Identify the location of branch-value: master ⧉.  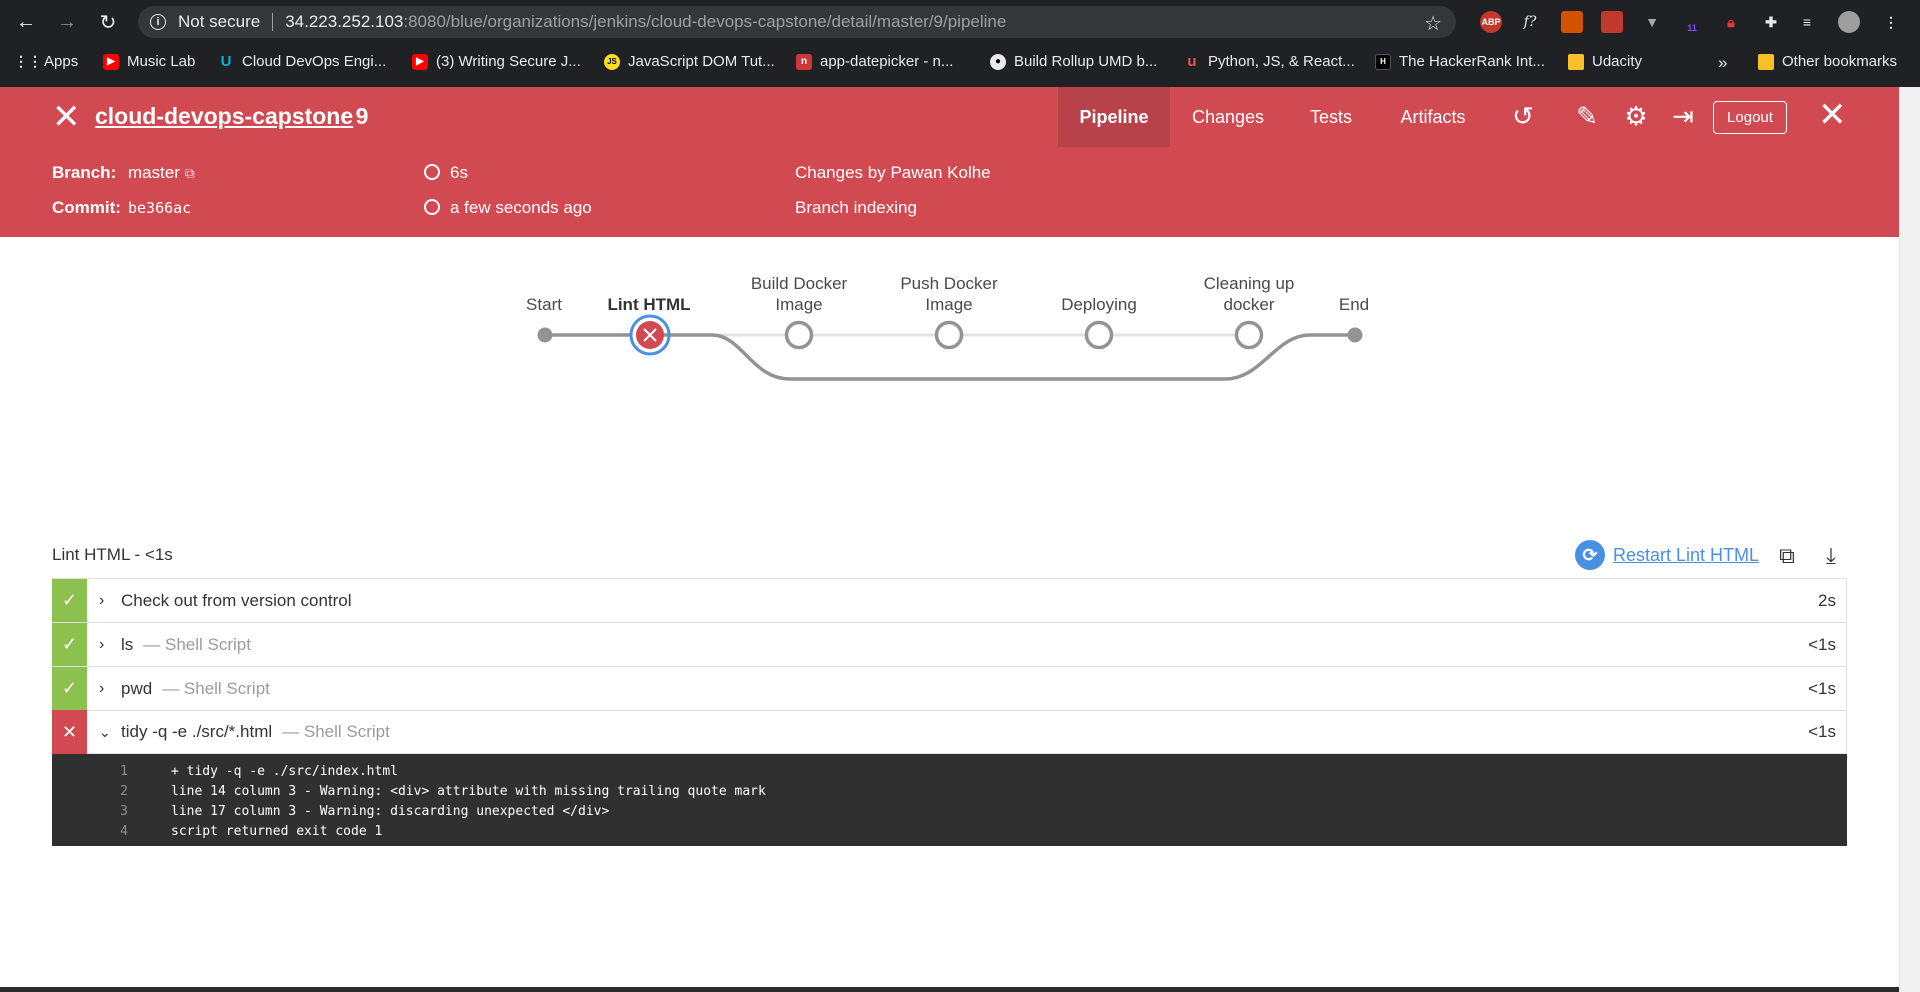
(161, 173).